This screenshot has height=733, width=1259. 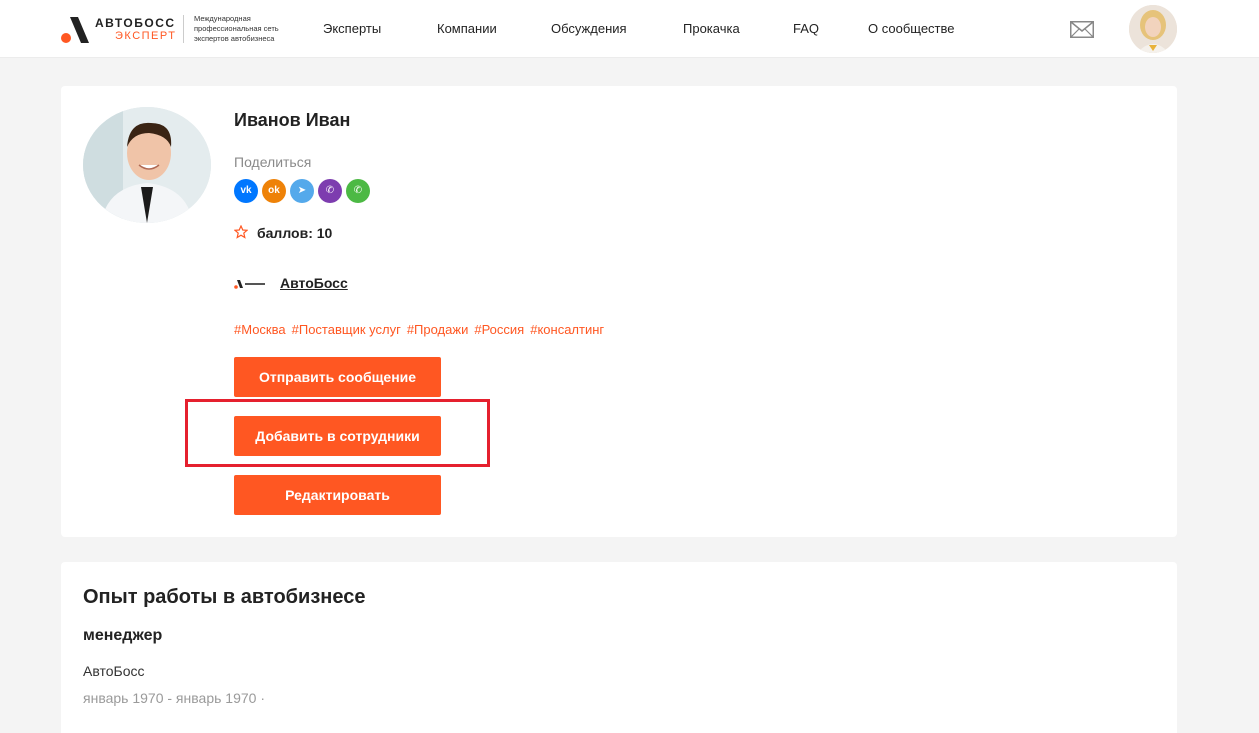 What do you see at coordinates (911, 28) in the screenshot?
I see `nav-item-about: О сообществе` at bounding box center [911, 28].